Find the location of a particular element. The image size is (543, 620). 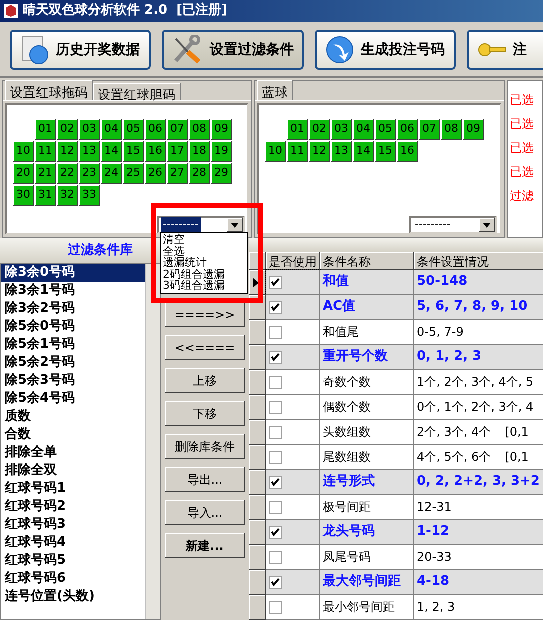

table-cell-text: 最大邻号间距 is located at coordinates (362, 582).